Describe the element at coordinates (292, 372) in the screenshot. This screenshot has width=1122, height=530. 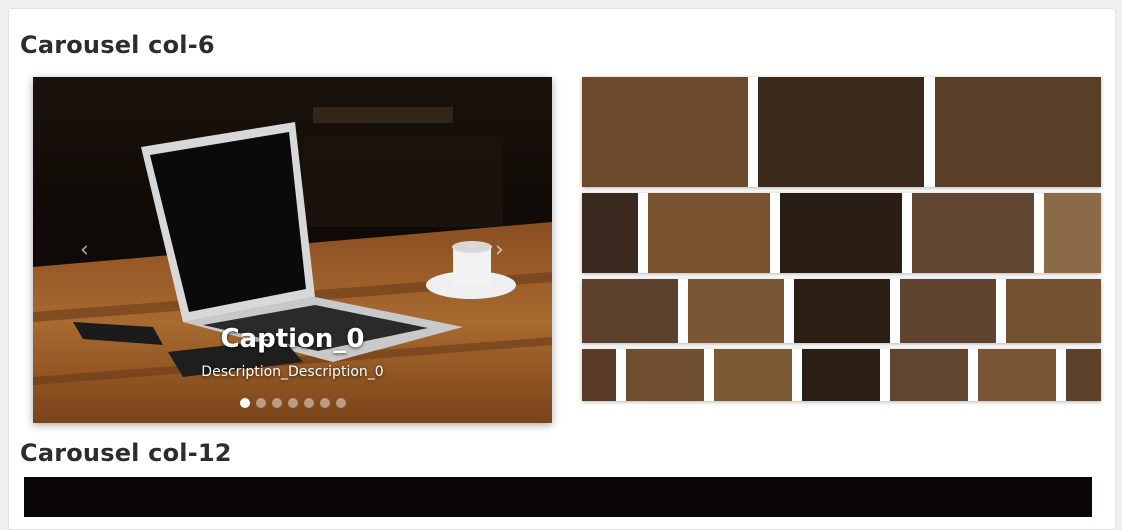
I see `caption-description: Description_Description_0` at that location.